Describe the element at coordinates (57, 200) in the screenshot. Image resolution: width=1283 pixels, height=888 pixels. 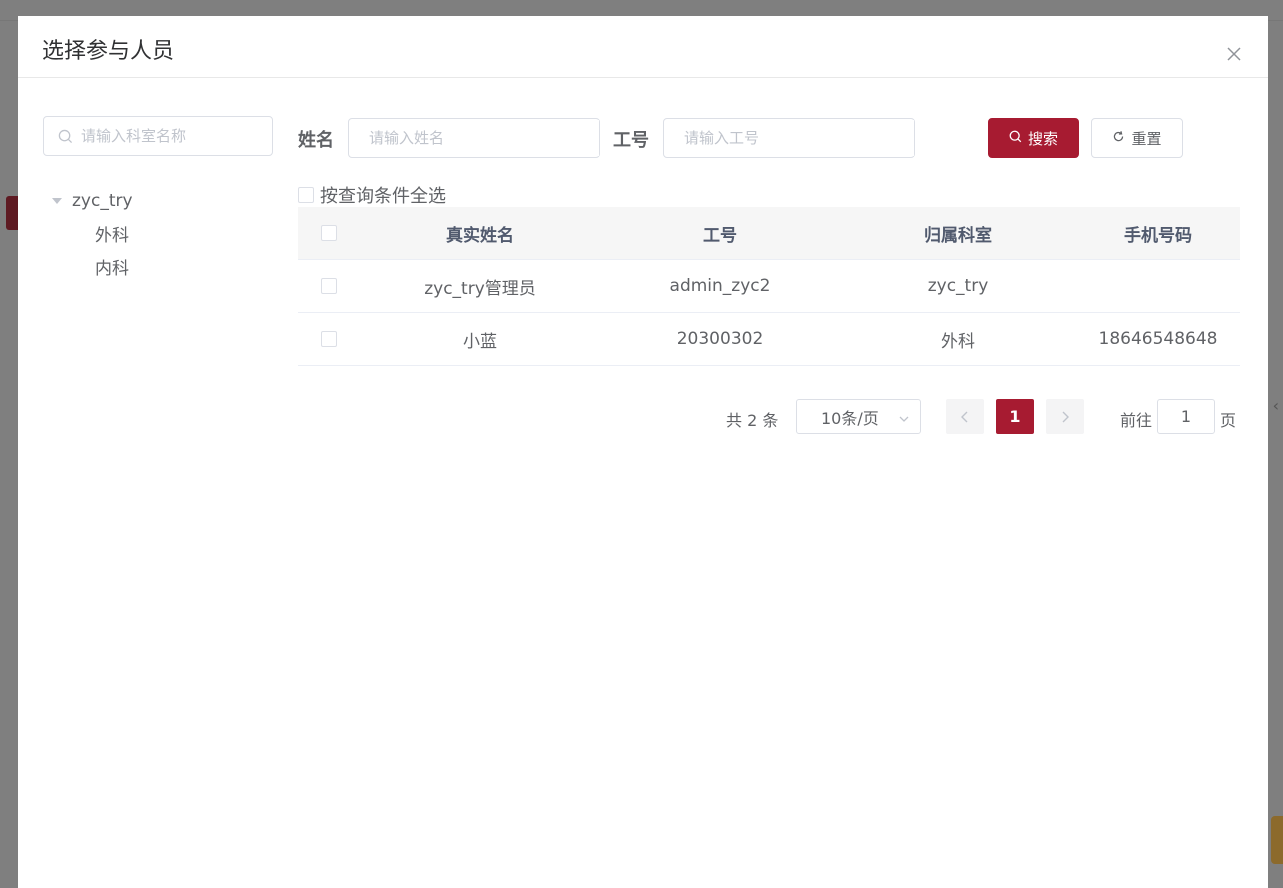
I see `caret-down-icon` at that location.